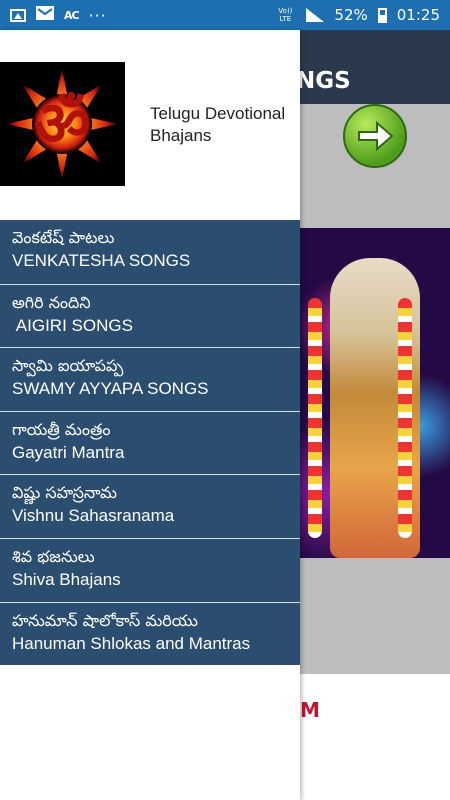  Describe the element at coordinates (285, 15) in the screenshot. I see `volte-icon: Vo)) LTE` at that location.